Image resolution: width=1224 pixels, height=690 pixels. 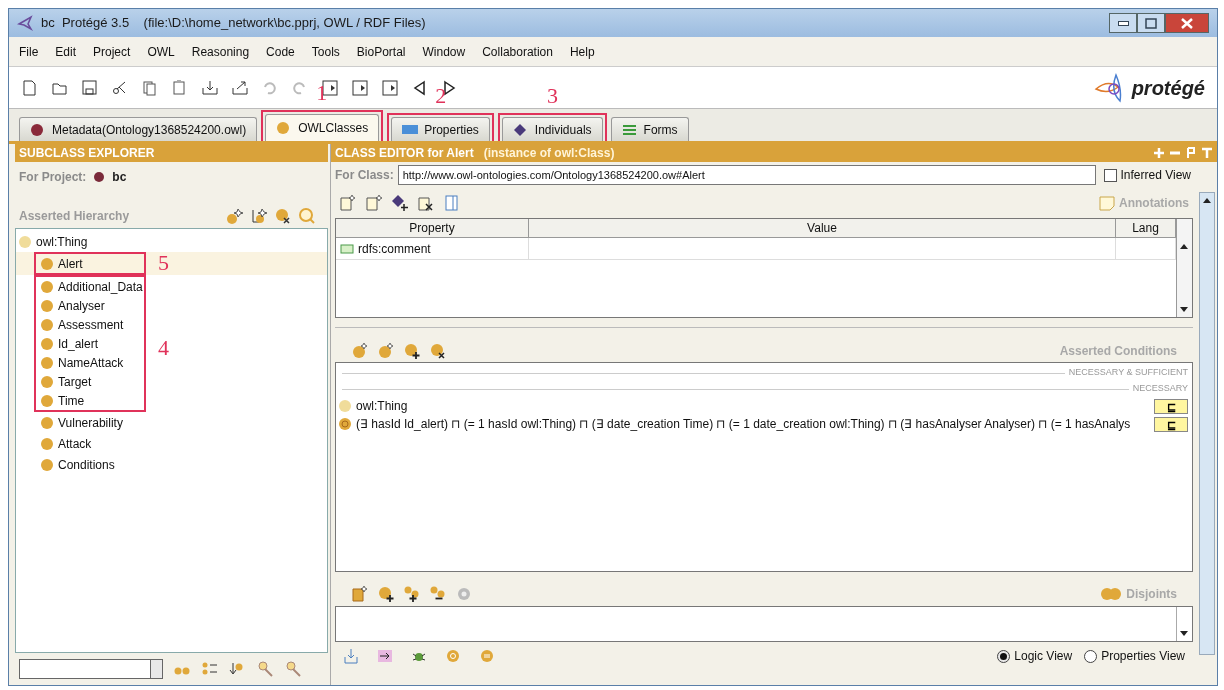 What do you see at coordinates (432, 248) in the screenshot?
I see `table-cell: rdfs:comment` at bounding box center [432, 248].